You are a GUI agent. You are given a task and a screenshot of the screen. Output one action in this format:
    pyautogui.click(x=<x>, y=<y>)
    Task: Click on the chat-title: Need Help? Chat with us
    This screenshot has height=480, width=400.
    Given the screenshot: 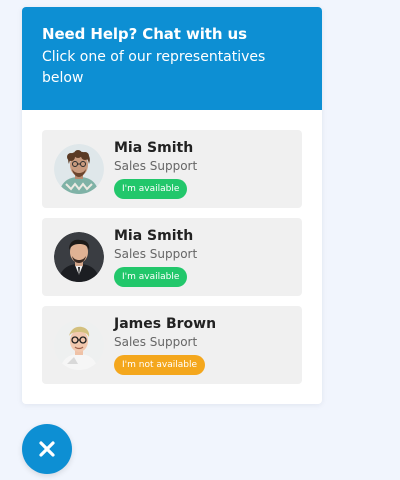 What is the action you would take?
    pyautogui.click(x=144, y=34)
    